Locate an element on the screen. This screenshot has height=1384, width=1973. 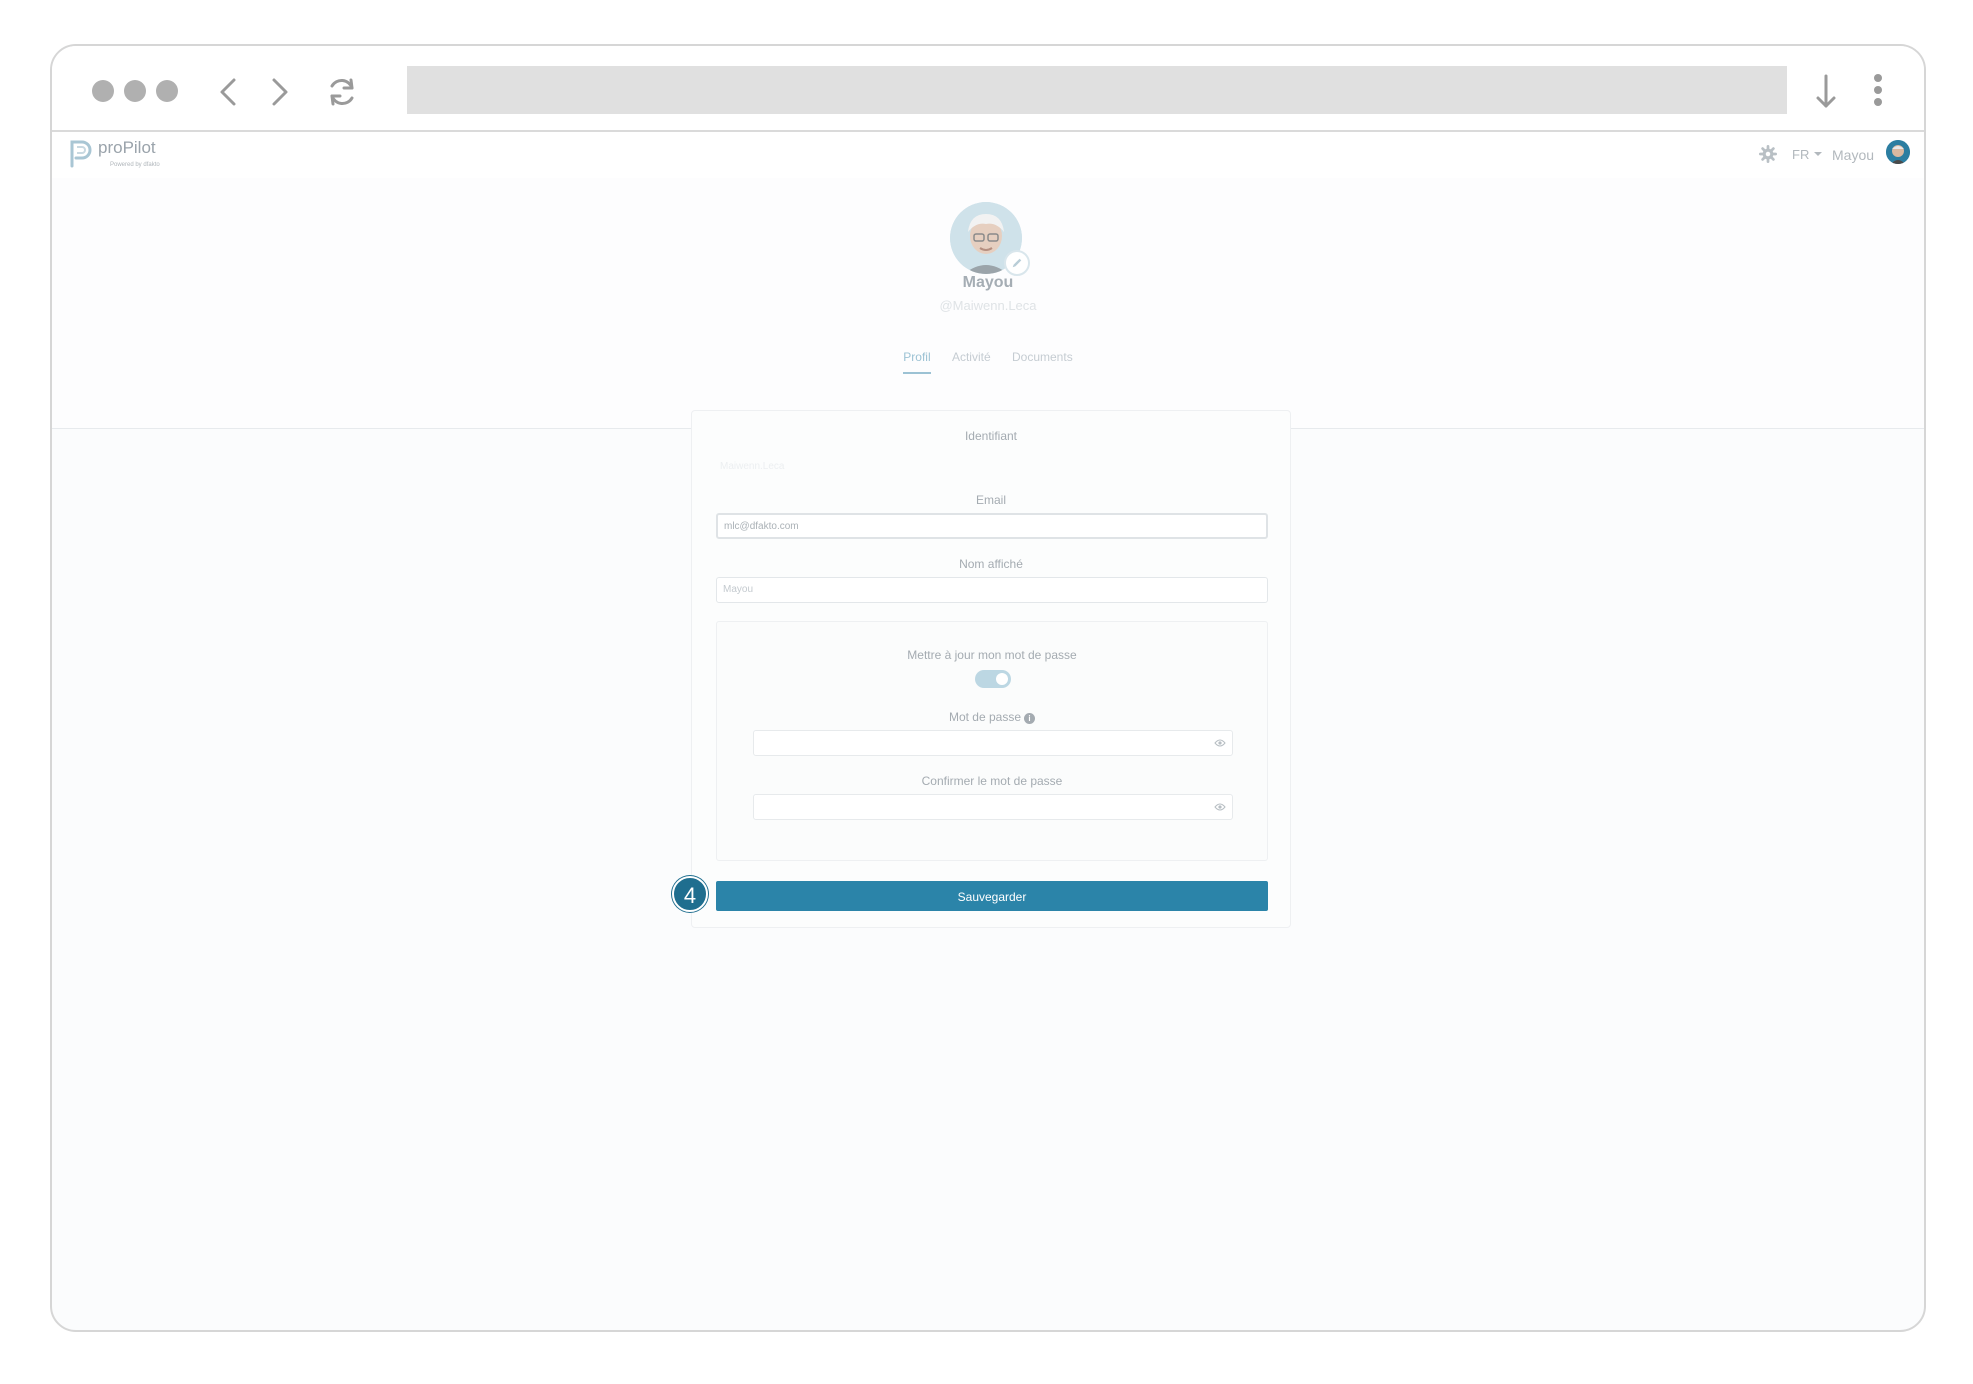
profile-display-name: Mayou is located at coordinates (988, 282).